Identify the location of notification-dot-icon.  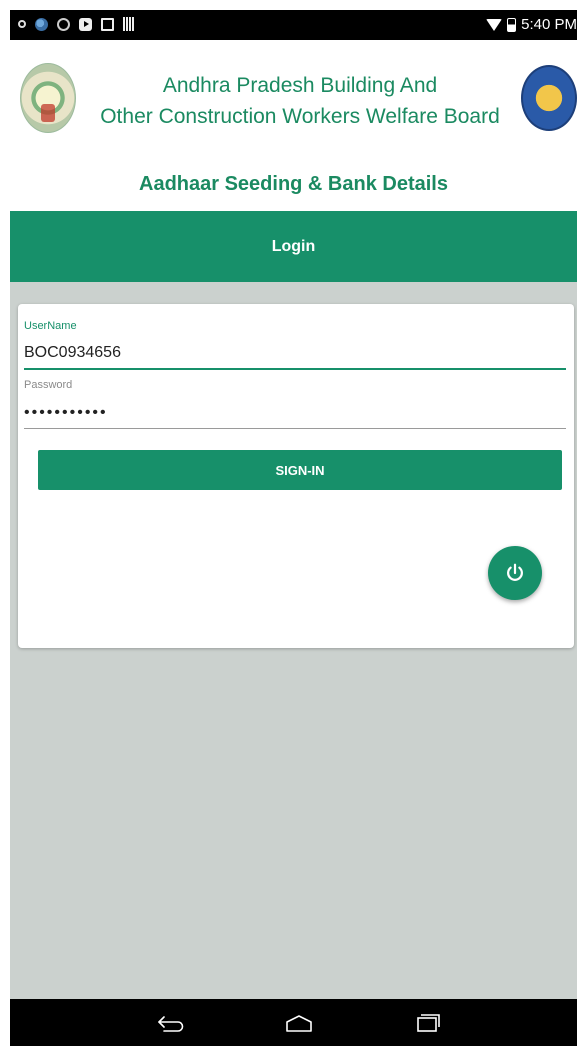
(22, 24).